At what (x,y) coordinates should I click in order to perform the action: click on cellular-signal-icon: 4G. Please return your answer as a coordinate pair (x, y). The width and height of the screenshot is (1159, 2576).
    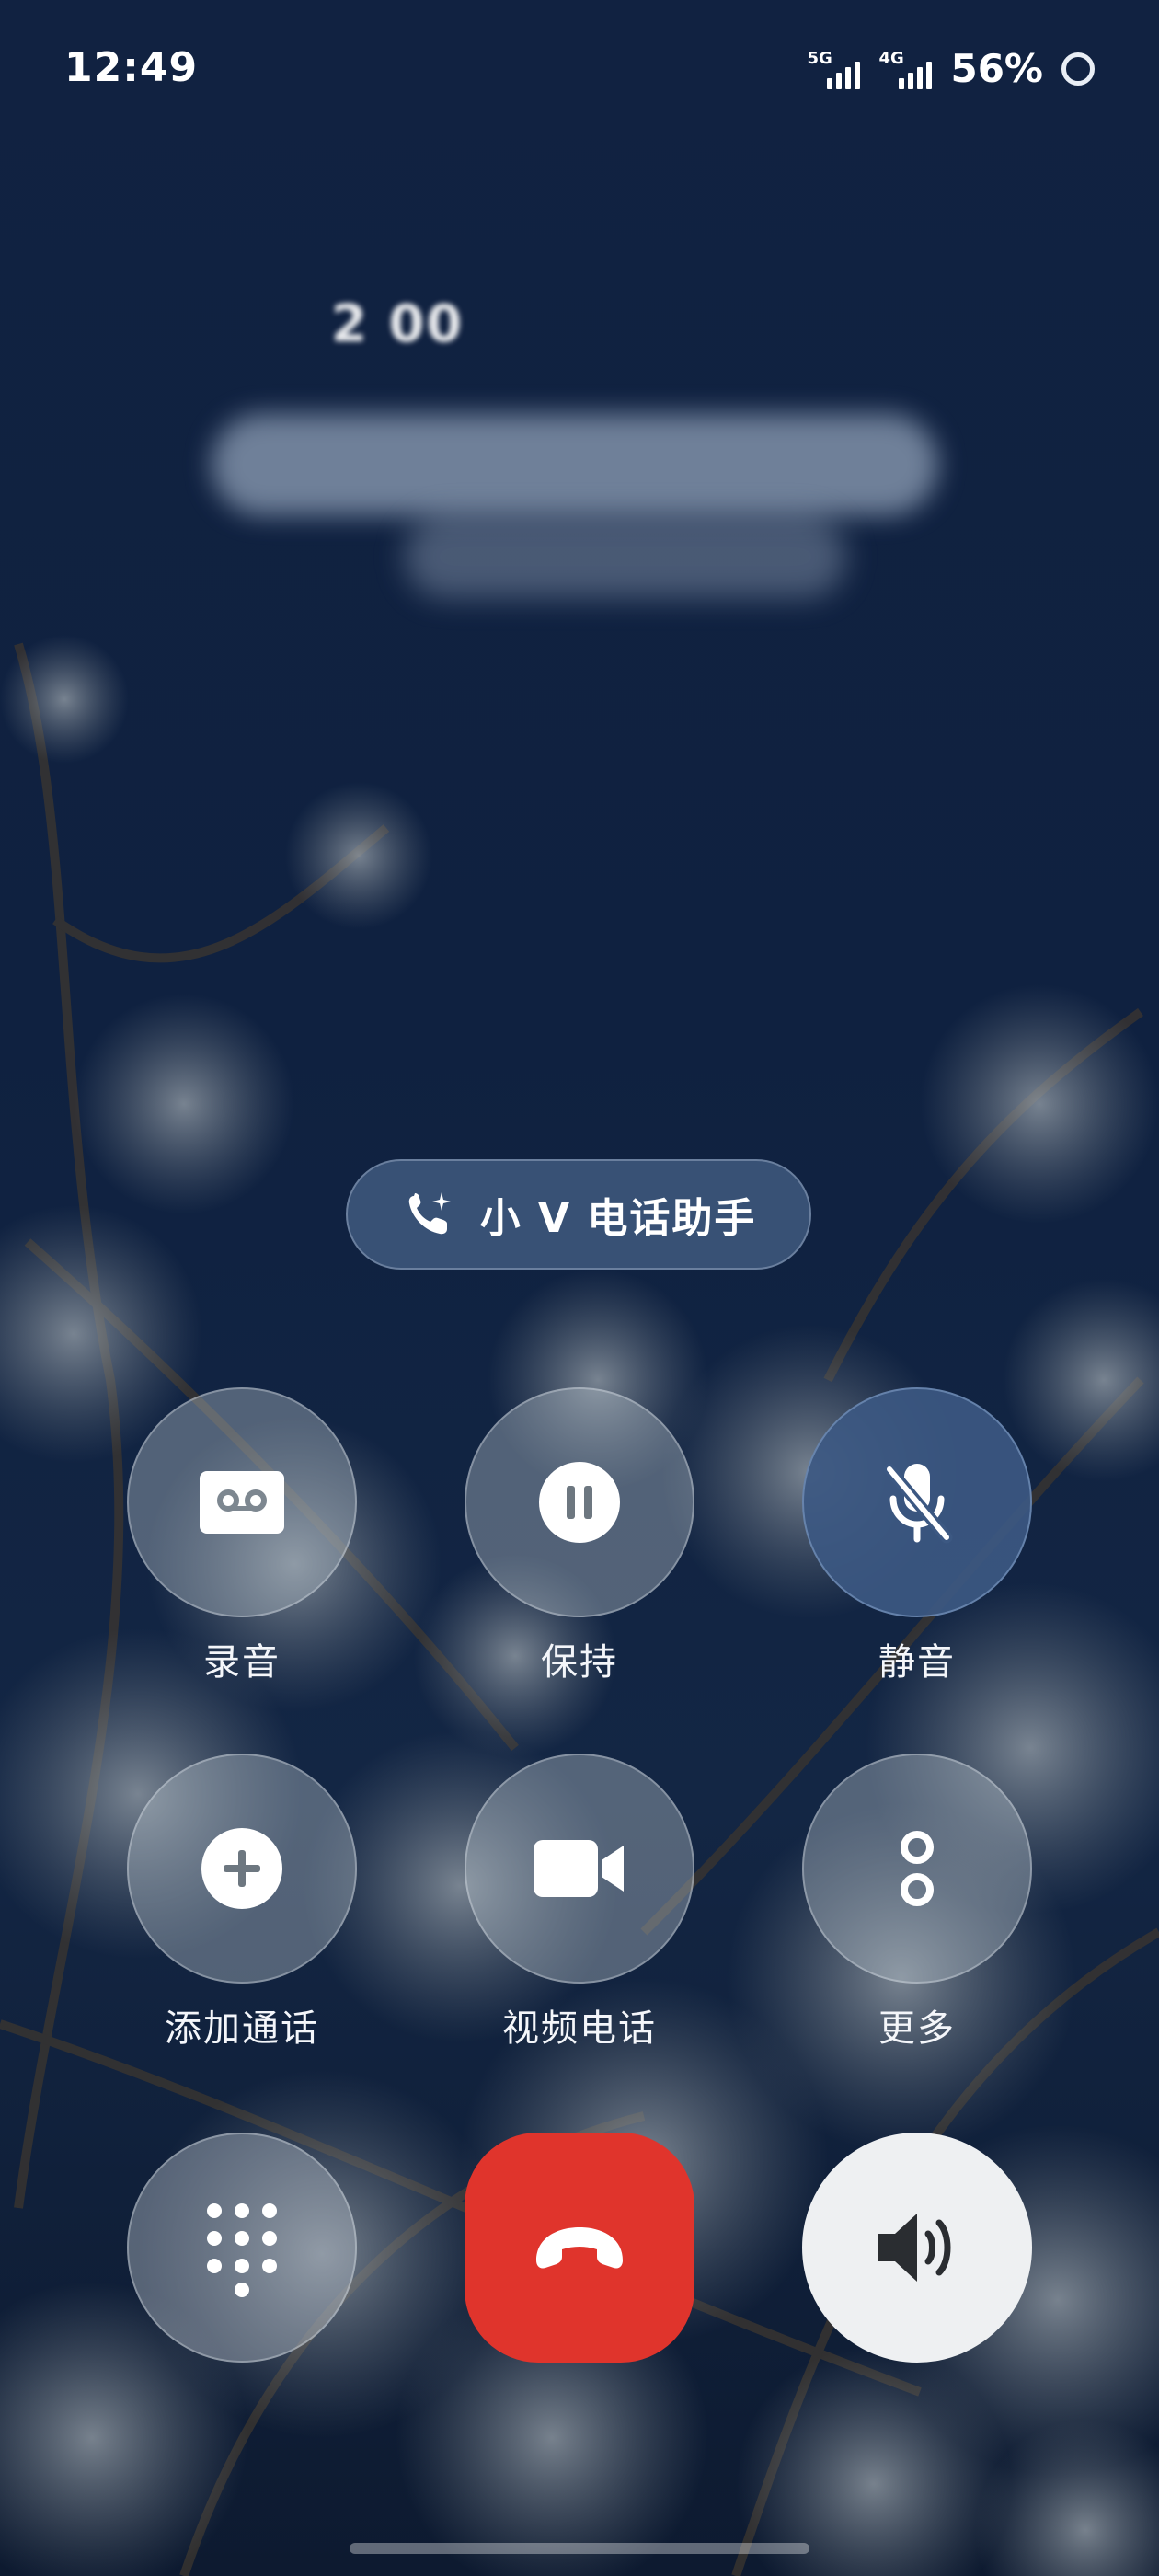
    Looking at the image, I should click on (905, 68).